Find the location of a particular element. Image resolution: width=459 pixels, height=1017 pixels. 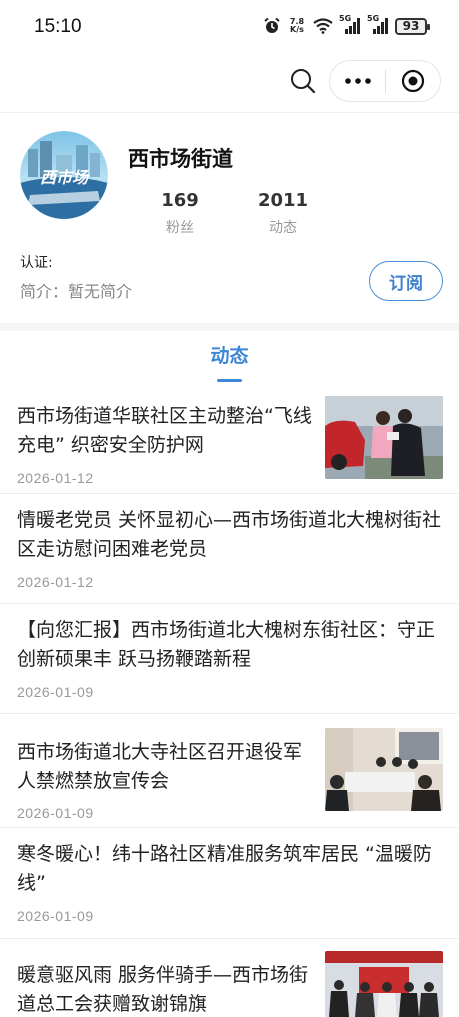

status-icons: 7.8 K/s 5G 5G 93 is located at coordinates (346, 24).